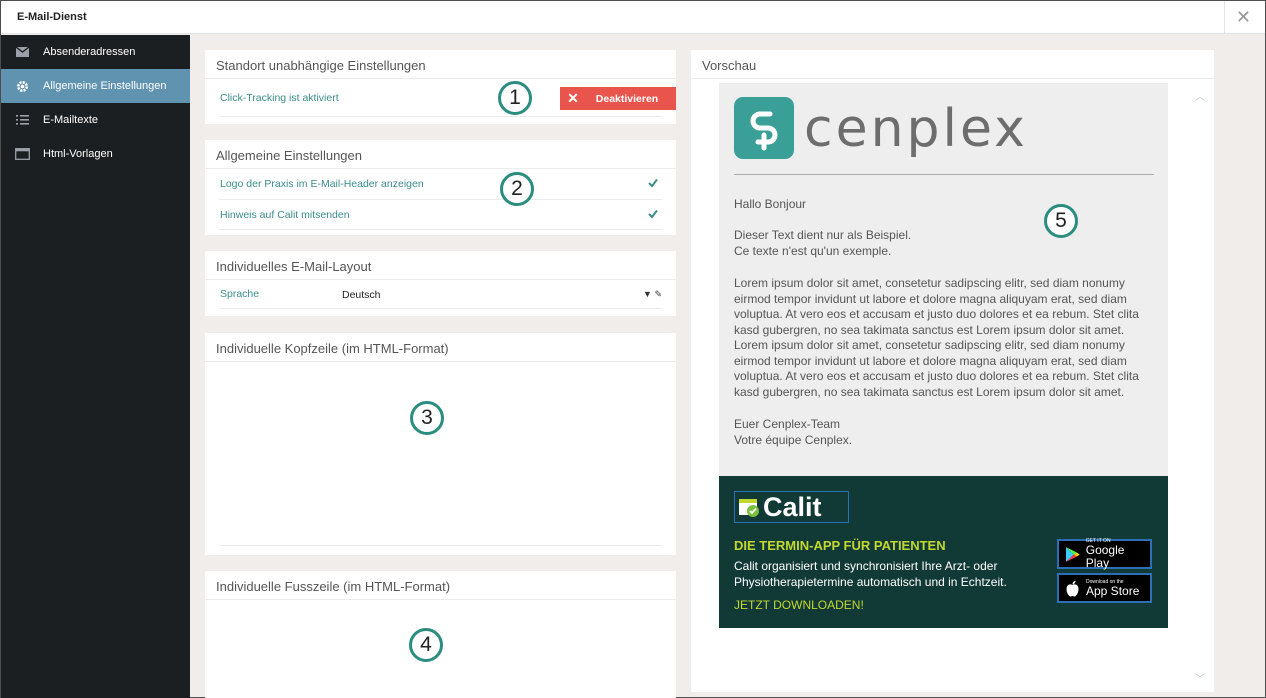 Image resolution: width=1266 pixels, height=698 pixels. Describe the element at coordinates (240, 294) in the screenshot. I see `language-label: Sprache` at that location.